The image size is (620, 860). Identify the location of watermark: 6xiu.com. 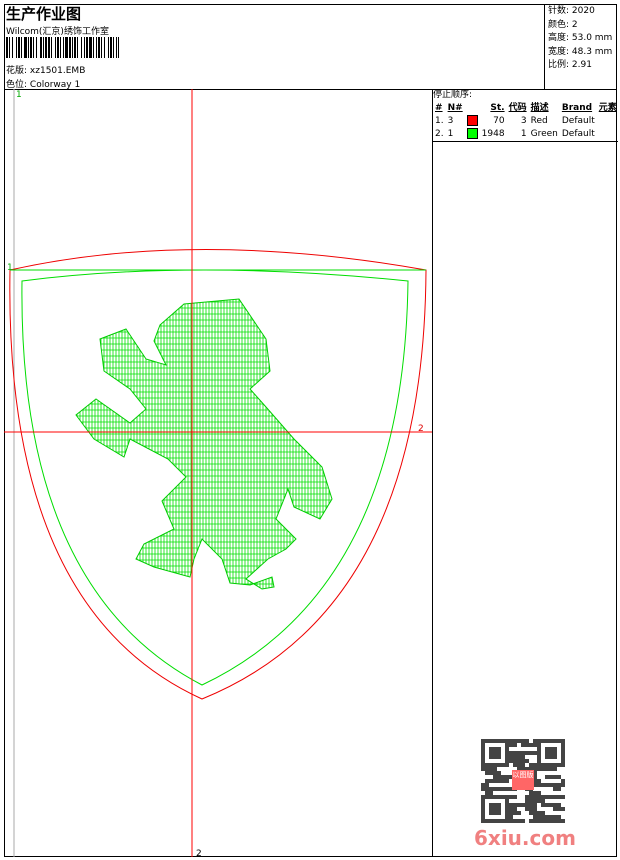
(525, 838).